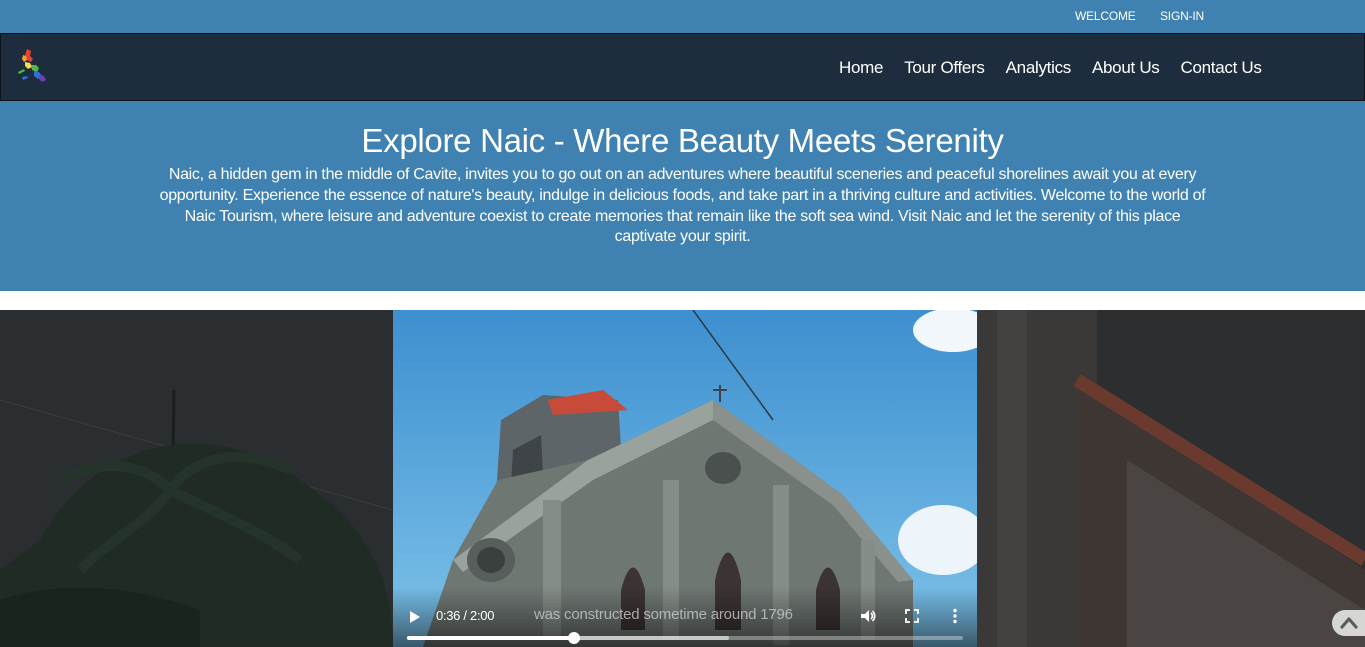 The image size is (1365, 647). What do you see at coordinates (1182, 16) in the screenshot?
I see `sign-in-link: SIGN-IN` at bounding box center [1182, 16].